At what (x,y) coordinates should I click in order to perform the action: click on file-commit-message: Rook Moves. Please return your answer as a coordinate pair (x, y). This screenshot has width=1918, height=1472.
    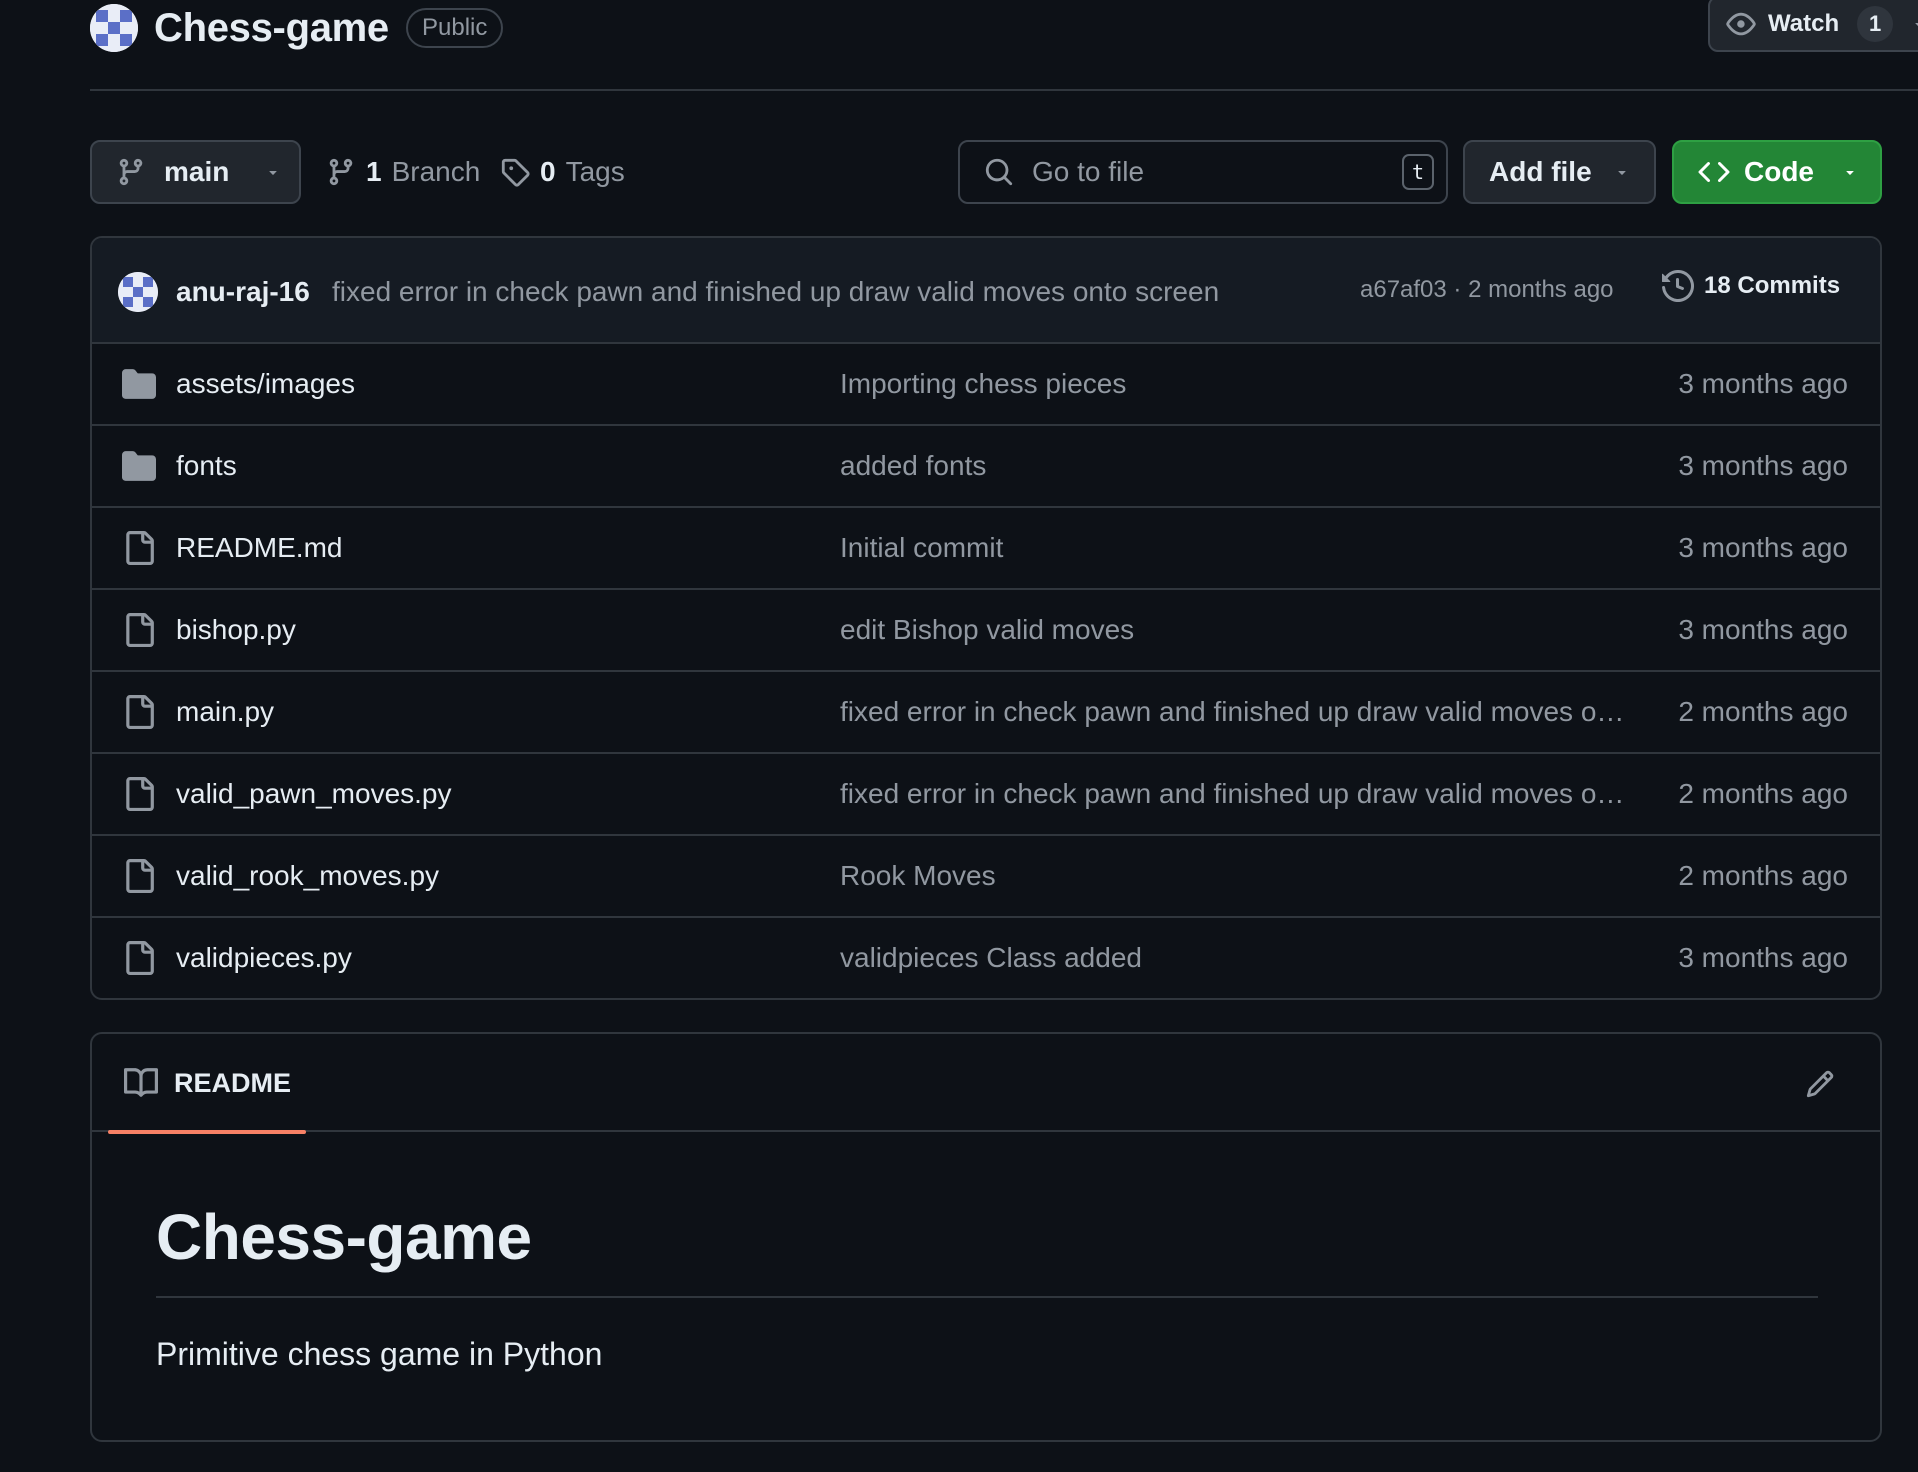
    Looking at the image, I should click on (1233, 876).